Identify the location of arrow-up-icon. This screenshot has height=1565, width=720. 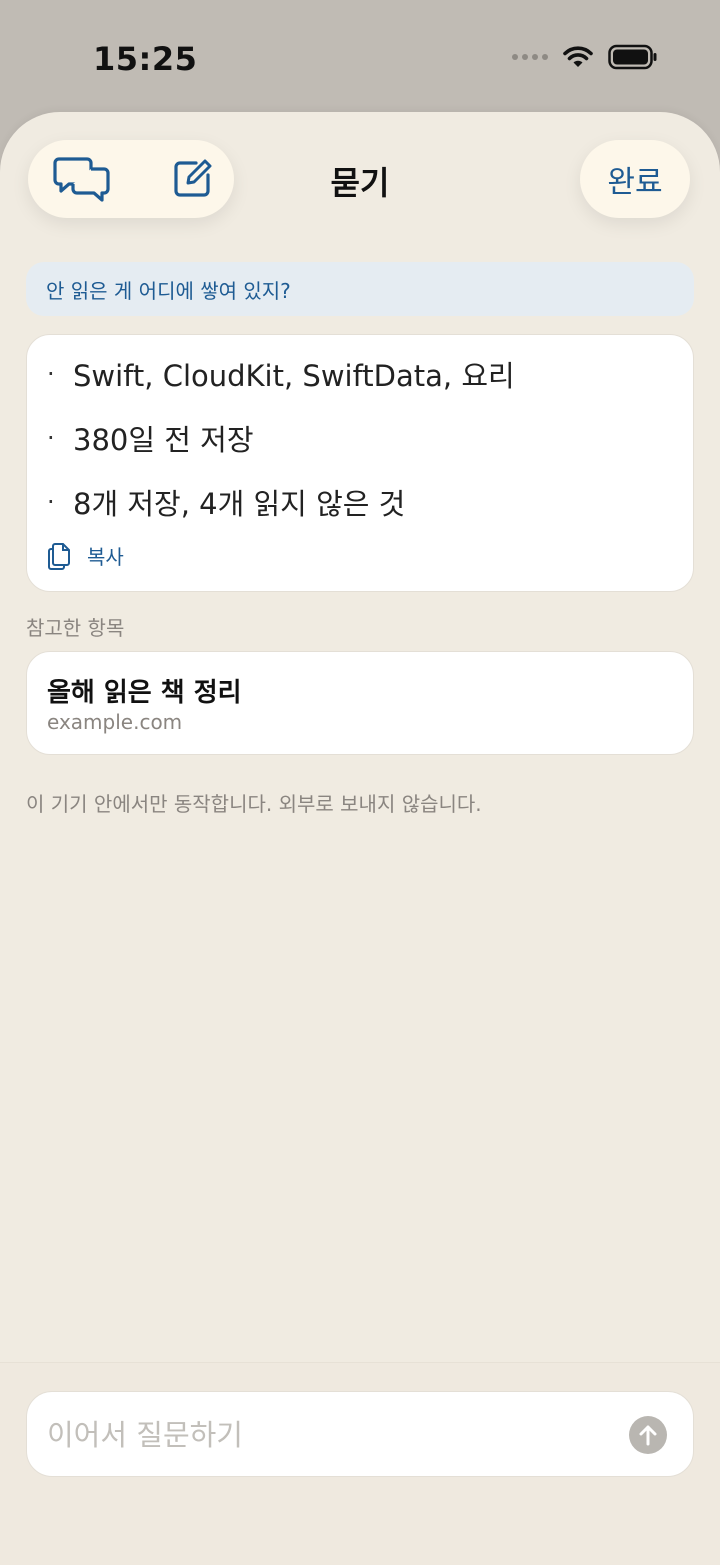
(648, 1435).